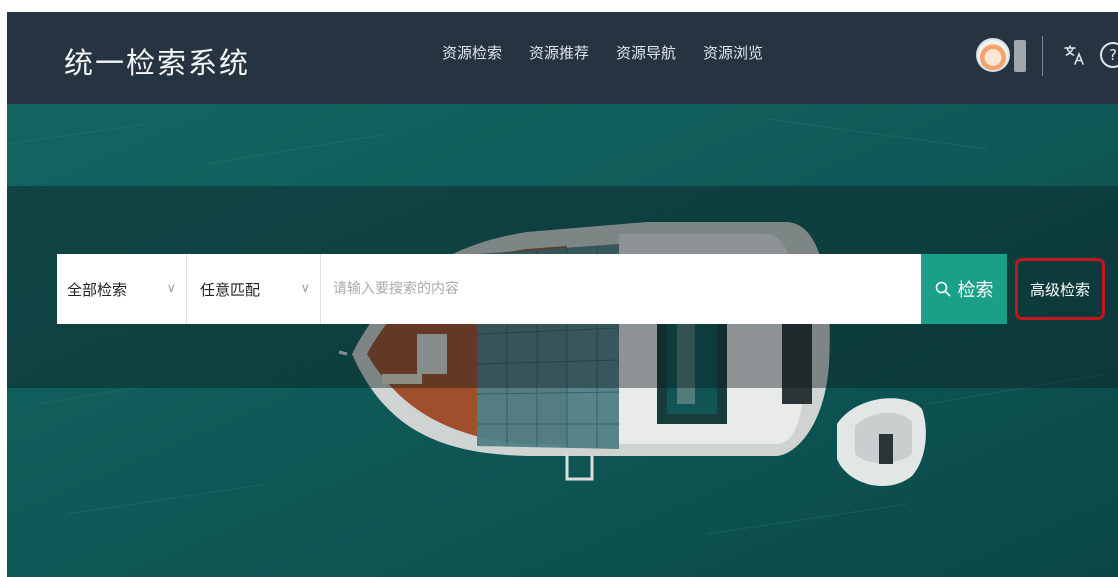  I want to click on translate-icon, so click(1075, 55).